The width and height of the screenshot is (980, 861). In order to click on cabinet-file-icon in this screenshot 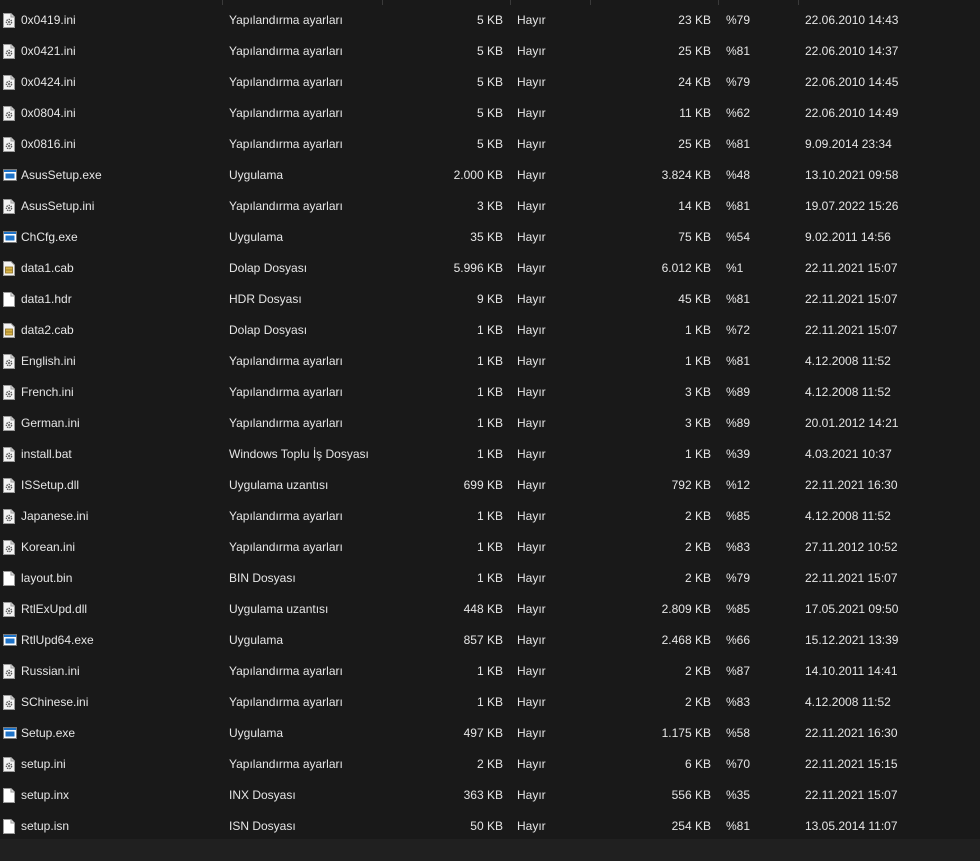, I will do `click(9, 268)`.